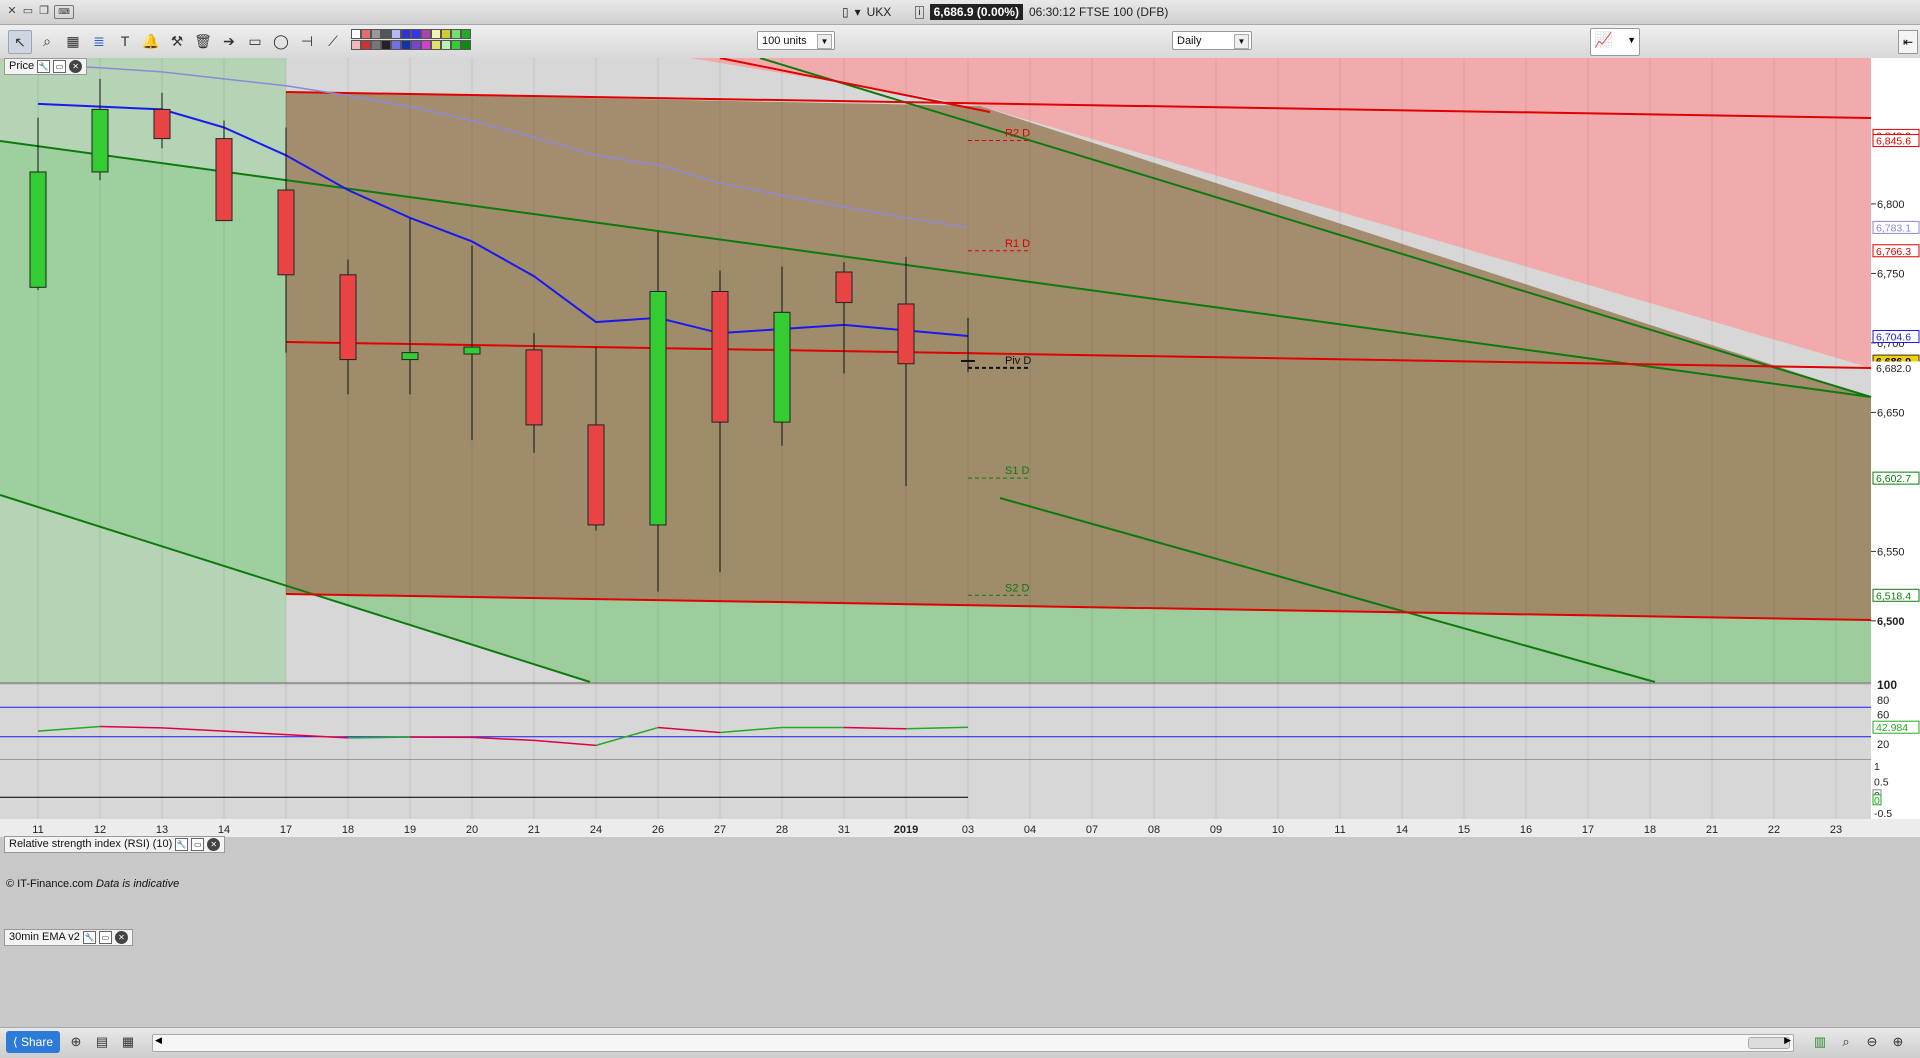 Image resolution: width=1920 pixels, height=1058 pixels. Describe the element at coordinates (1712, 830) in the screenshot. I see `x-tick-label: 21` at that location.